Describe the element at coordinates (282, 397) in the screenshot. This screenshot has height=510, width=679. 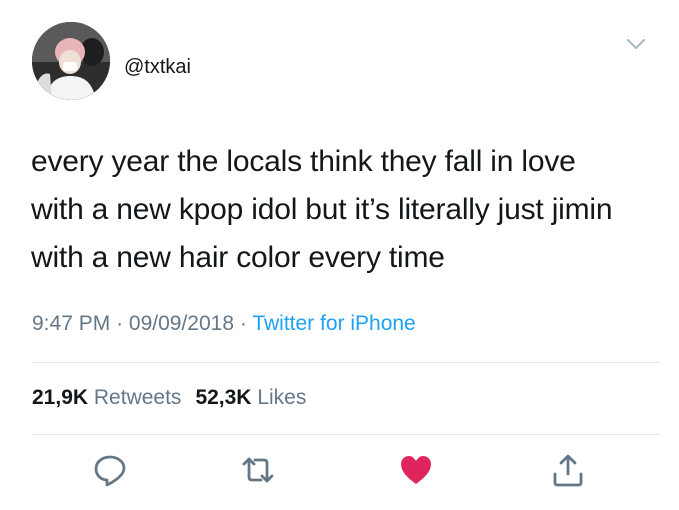
I see `likes-label: Likes` at that location.